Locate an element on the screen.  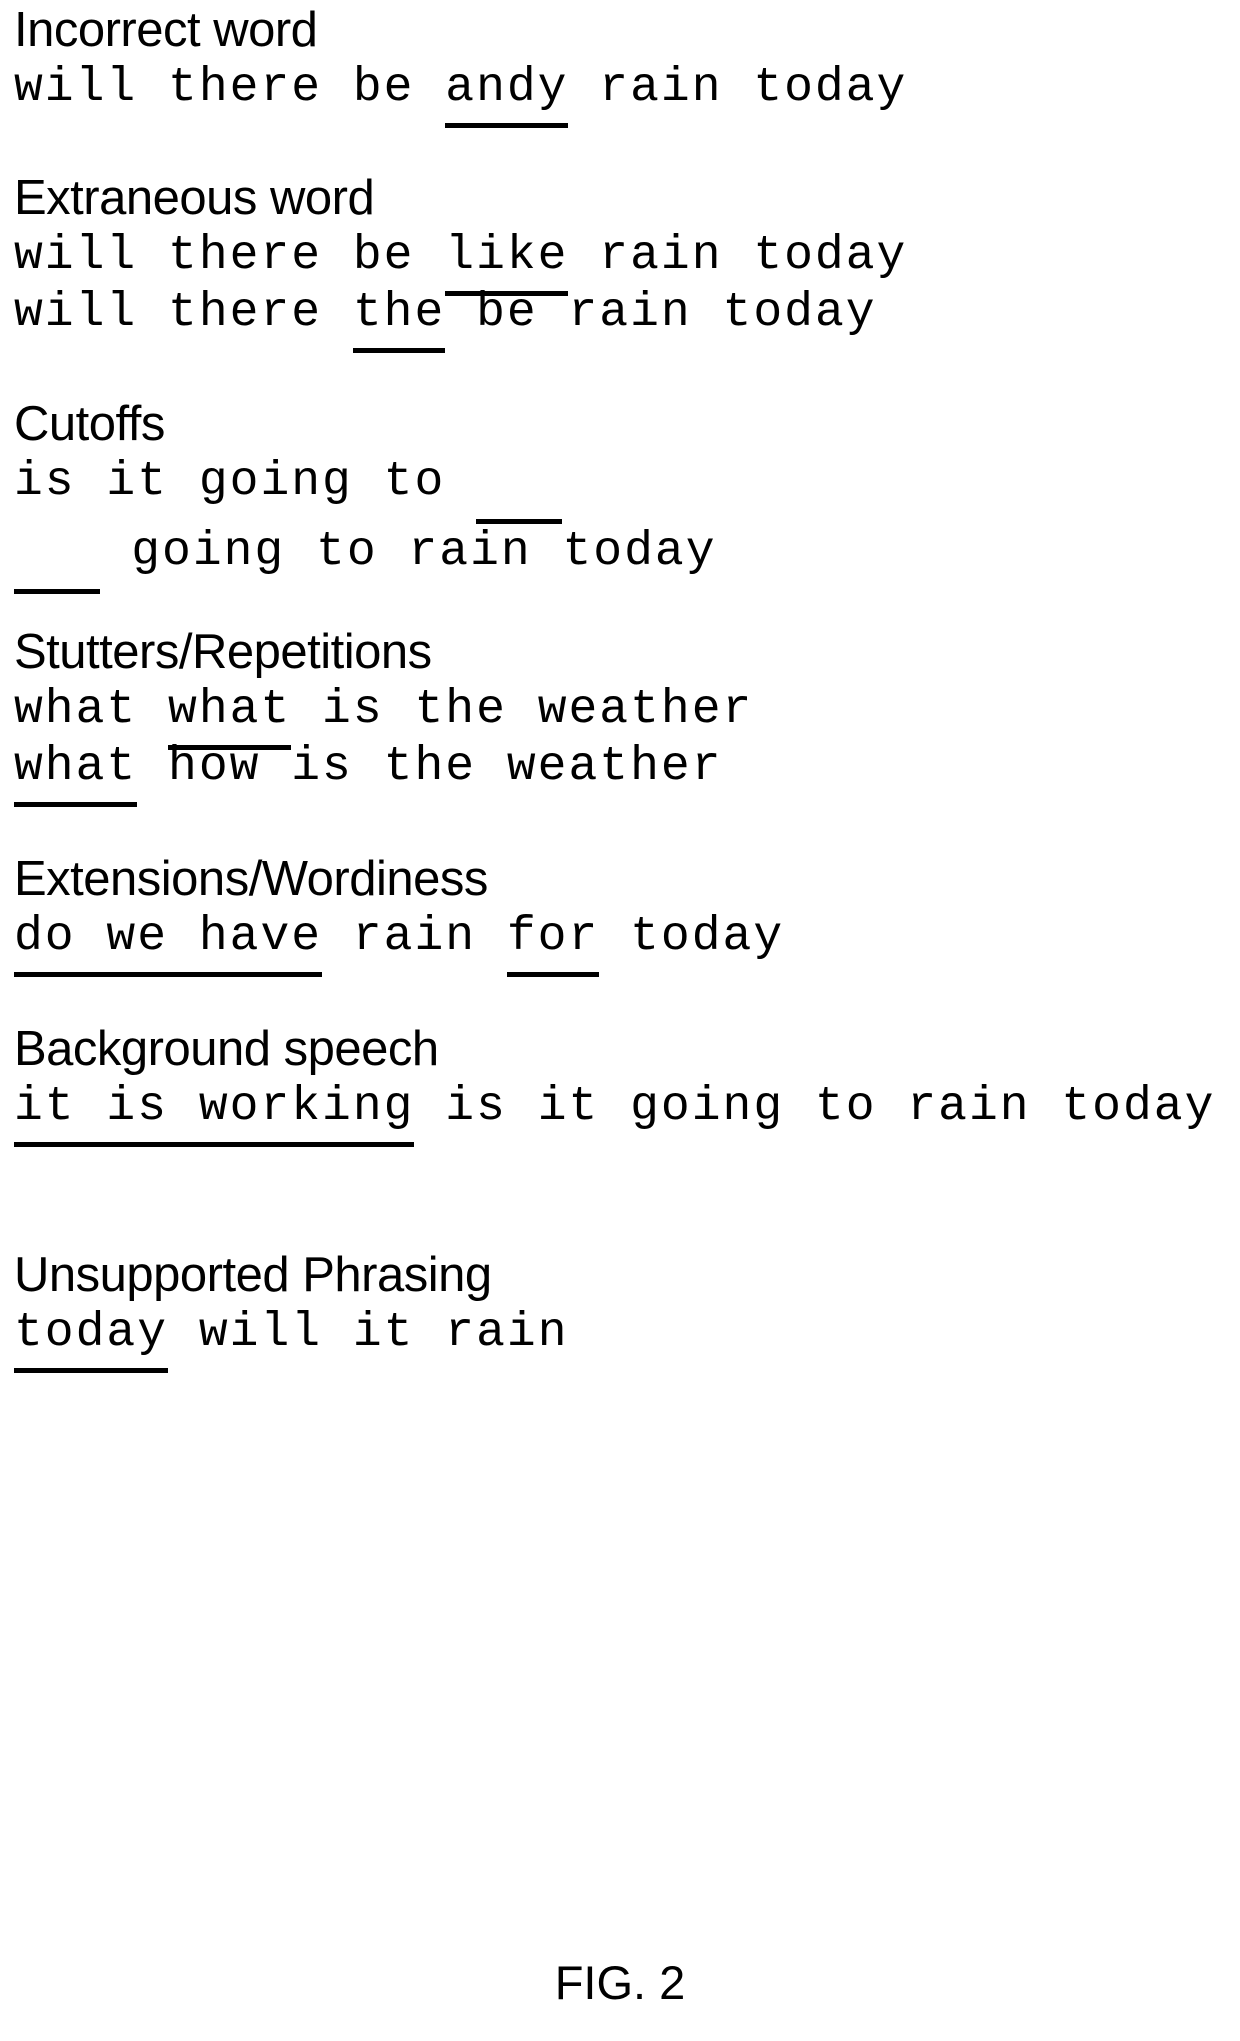
utterance-line: it is working is it going to rain today is located at coordinates (621, 1113).